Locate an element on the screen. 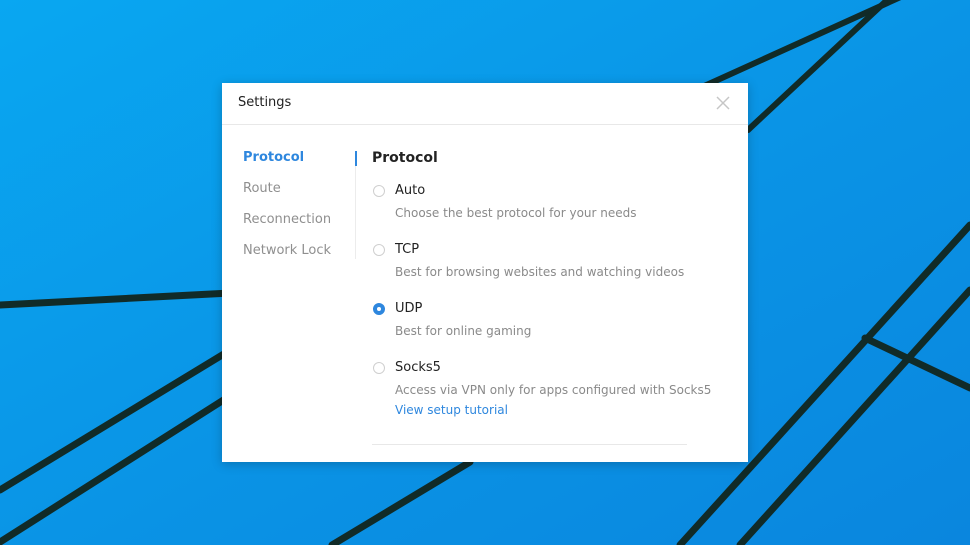 The image size is (970, 545). section-title: Protocol is located at coordinates (405, 158).